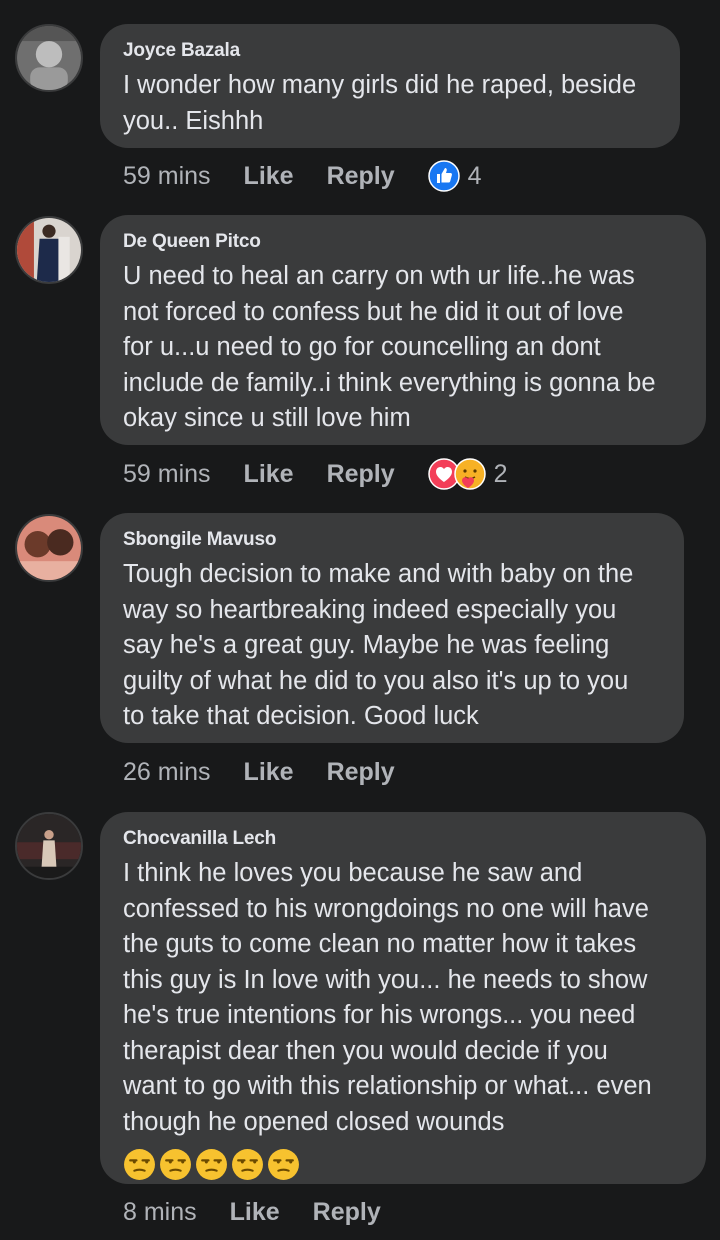 This screenshot has height=1240, width=720. What do you see at coordinates (353, 873) in the screenshot?
I see `comment-text-line: I think he loves you because he saw and` at bounding box center [353, 873].